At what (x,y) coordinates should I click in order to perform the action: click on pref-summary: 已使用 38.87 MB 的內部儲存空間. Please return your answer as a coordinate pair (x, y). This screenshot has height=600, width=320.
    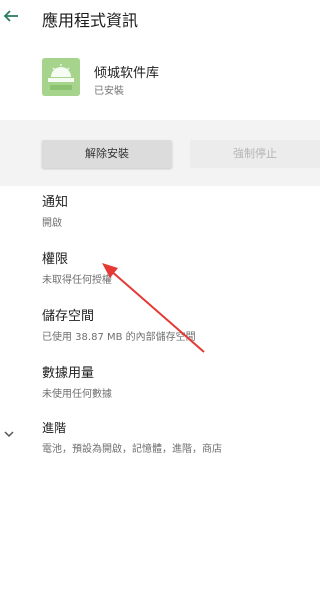
    Looking at the image, I should click on (119, 337).